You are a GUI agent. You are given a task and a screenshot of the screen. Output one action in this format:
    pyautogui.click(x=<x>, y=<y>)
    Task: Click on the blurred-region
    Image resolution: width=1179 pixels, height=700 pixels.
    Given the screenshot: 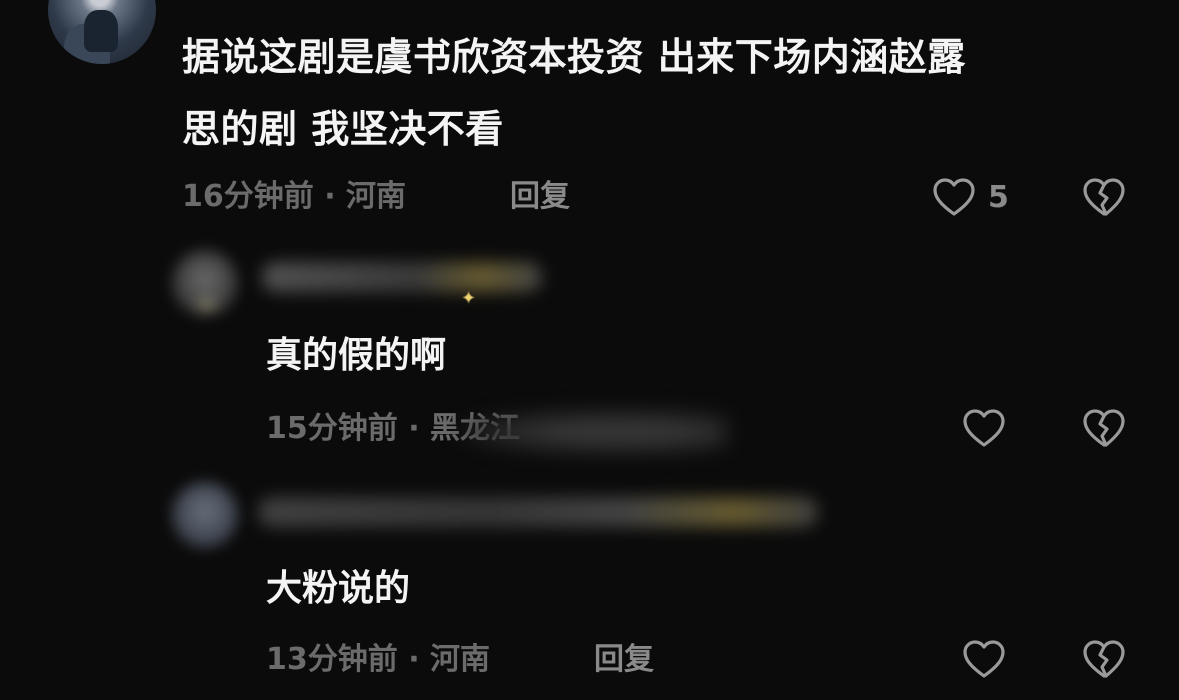 What is the action you would take?
    pyautogui.click(x=591, y=432)
    